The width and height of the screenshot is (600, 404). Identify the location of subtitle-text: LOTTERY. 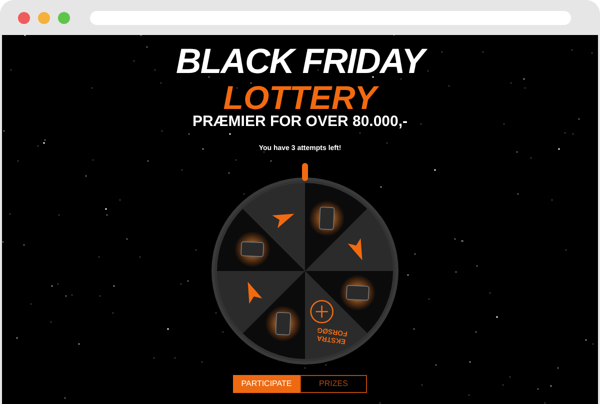
(300, 97).